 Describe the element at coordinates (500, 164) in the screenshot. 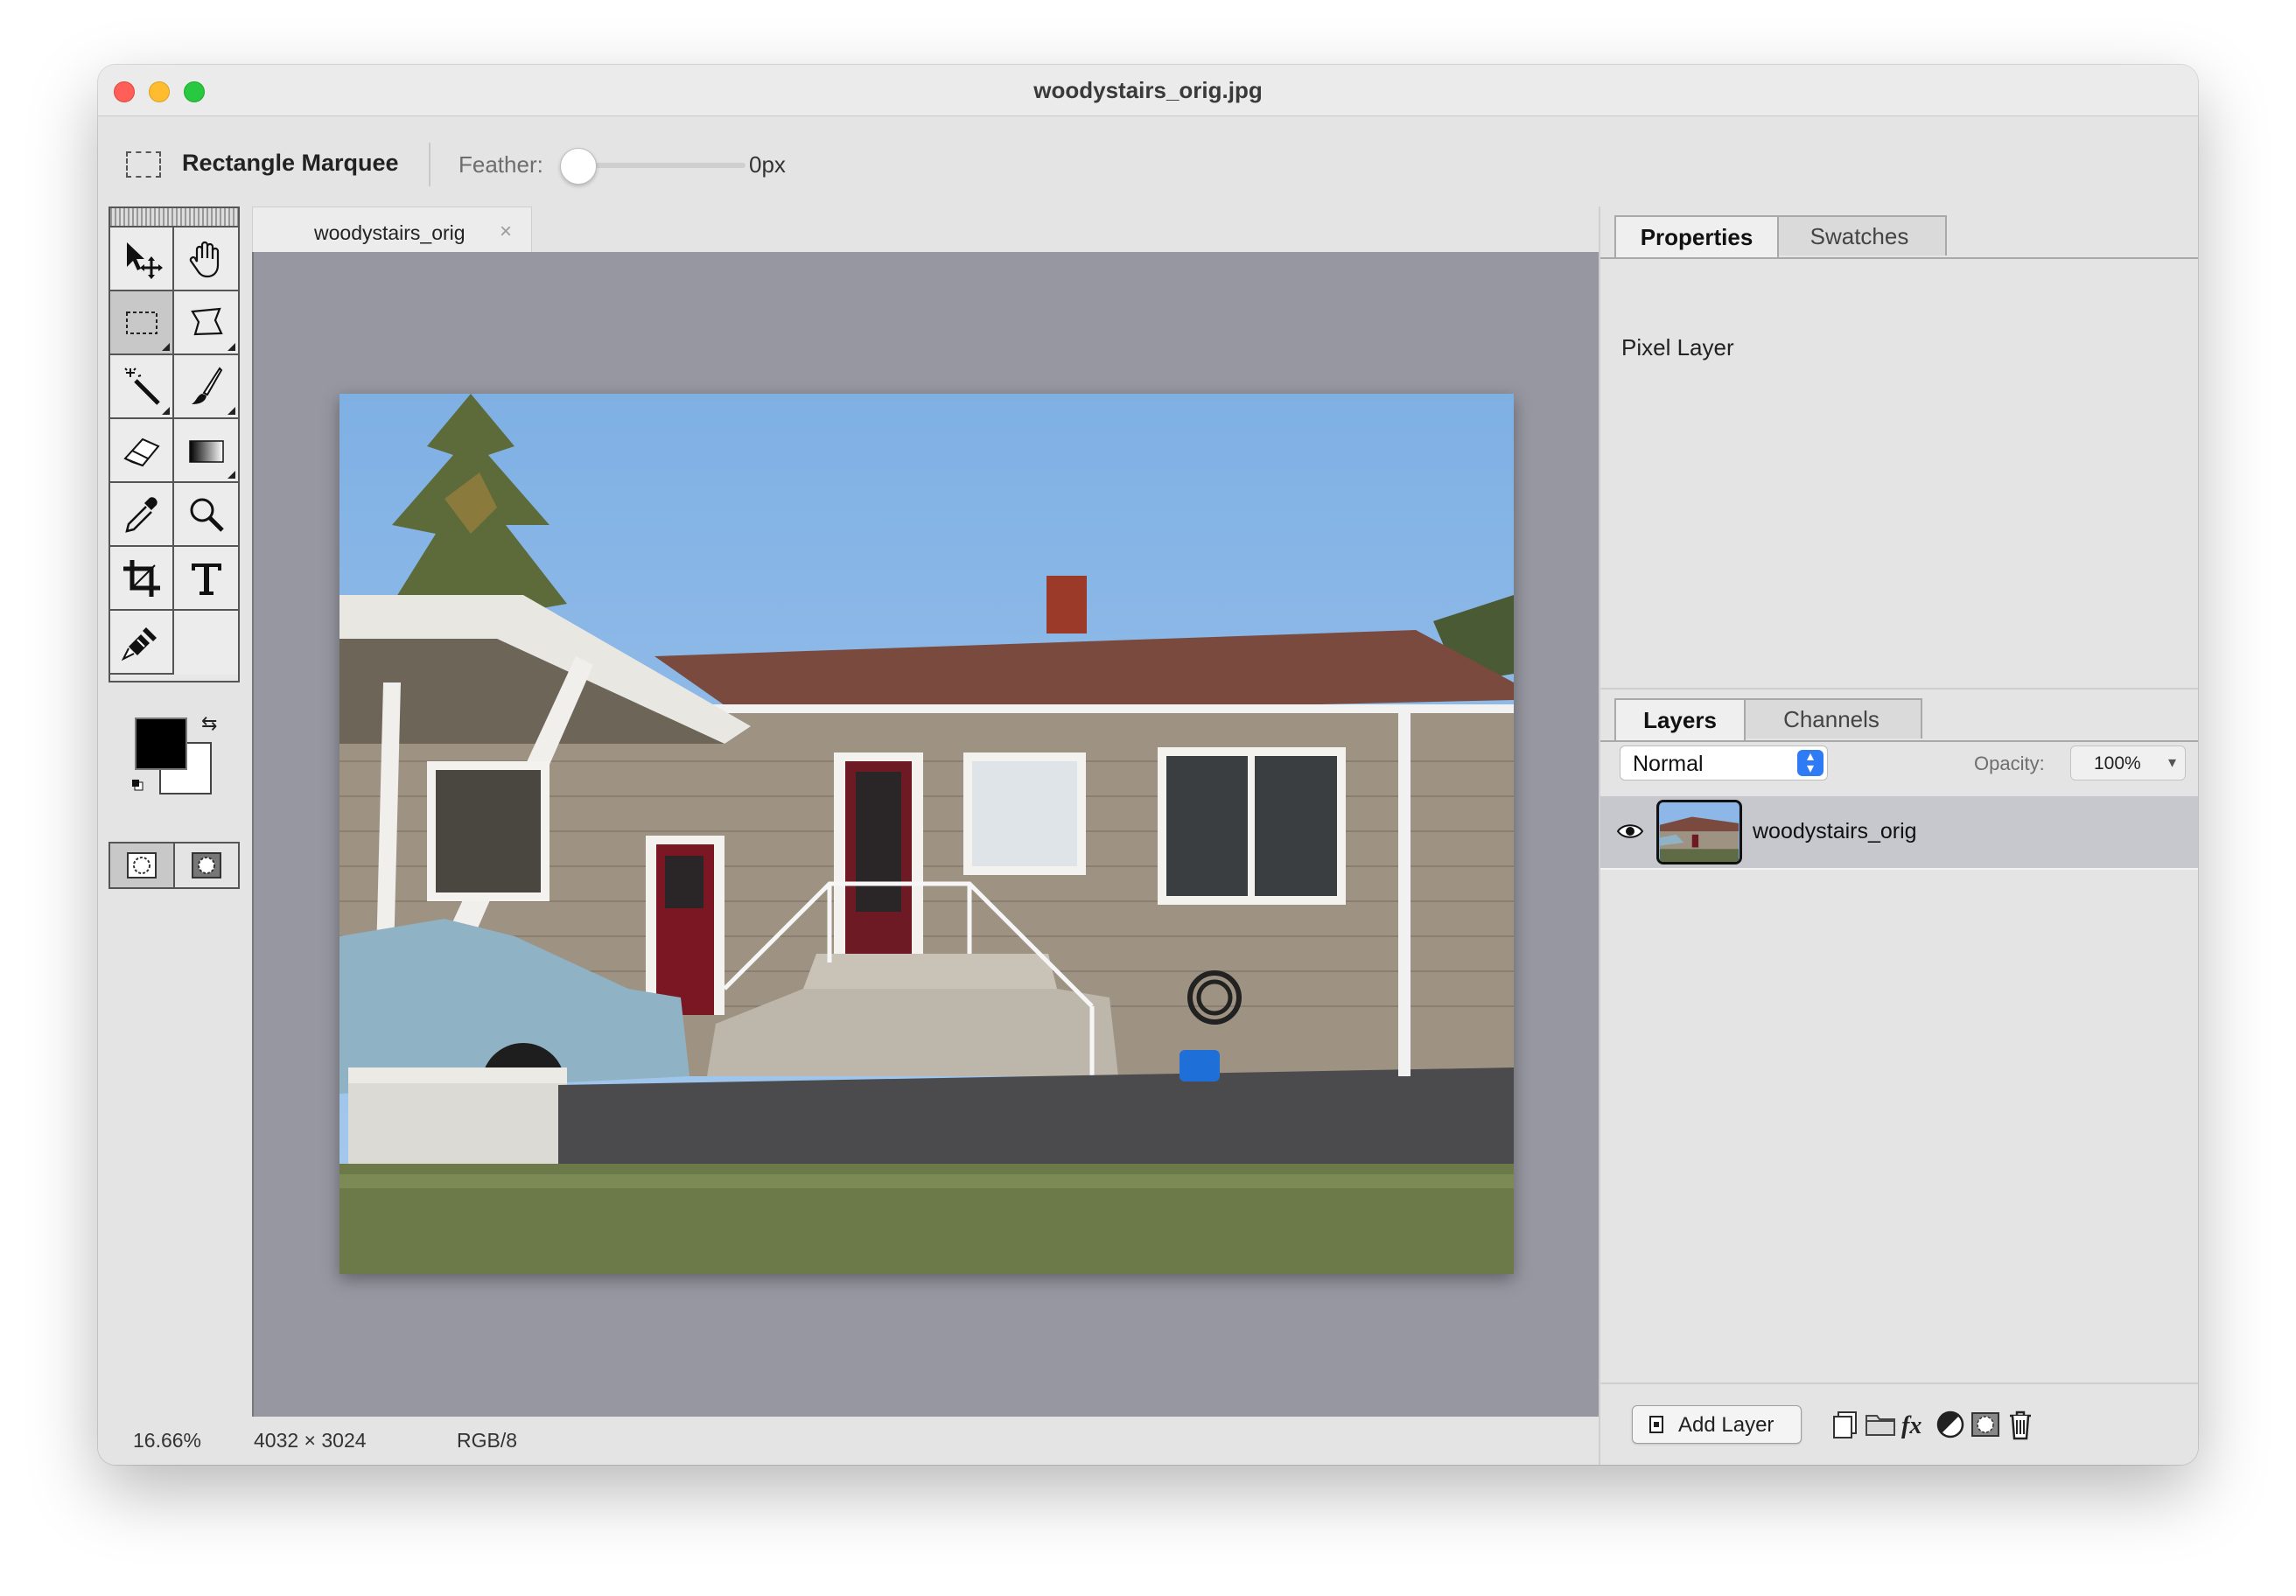

I see `feather-label: Feather:` at that location.